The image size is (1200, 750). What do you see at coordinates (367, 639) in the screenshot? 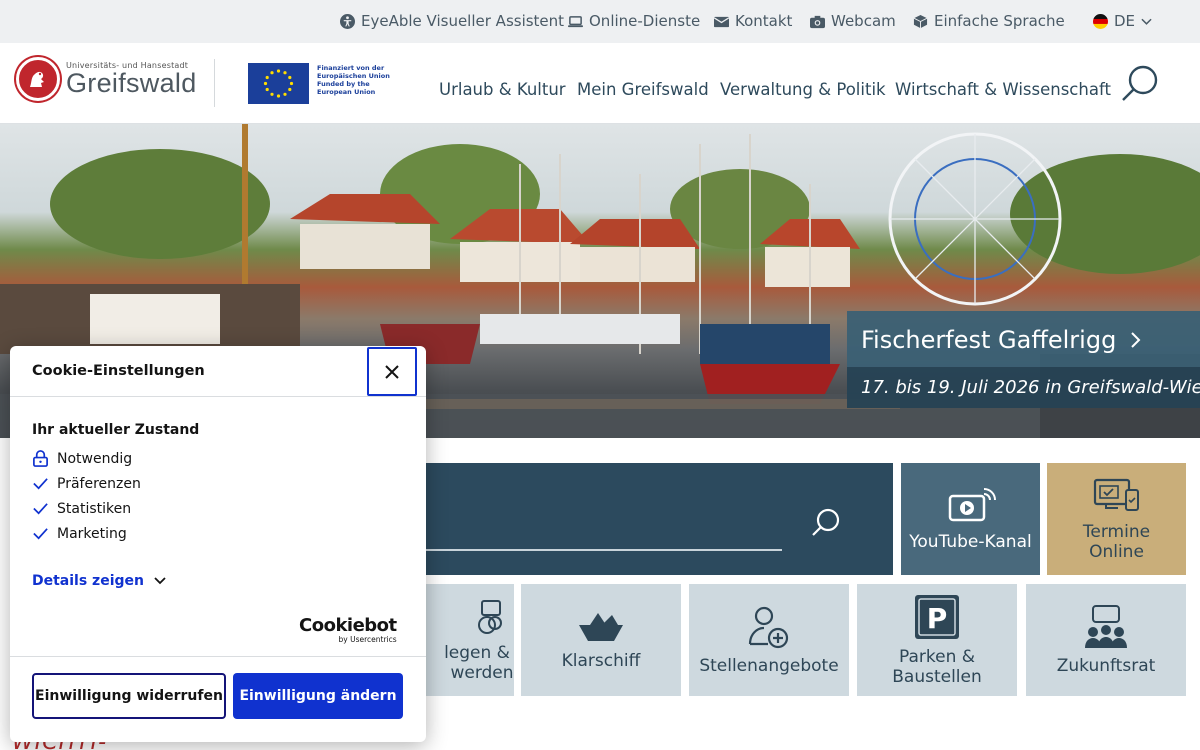
I see `cookiebot-brand-sub: by Usercentrics` at bounding box center [367, 639].